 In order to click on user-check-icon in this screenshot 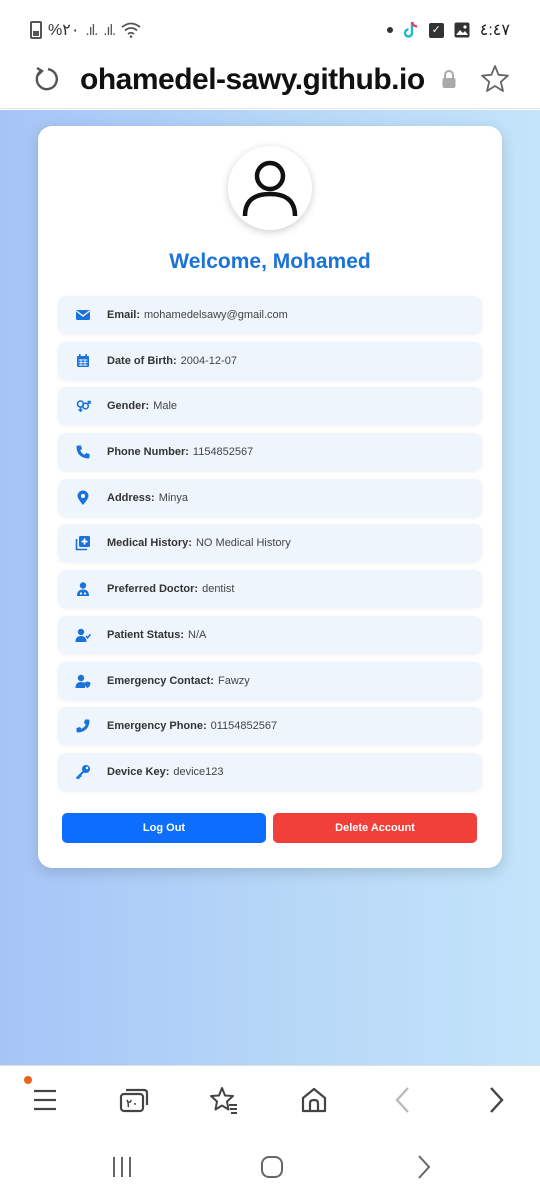, I will do `click(83, 635)`.